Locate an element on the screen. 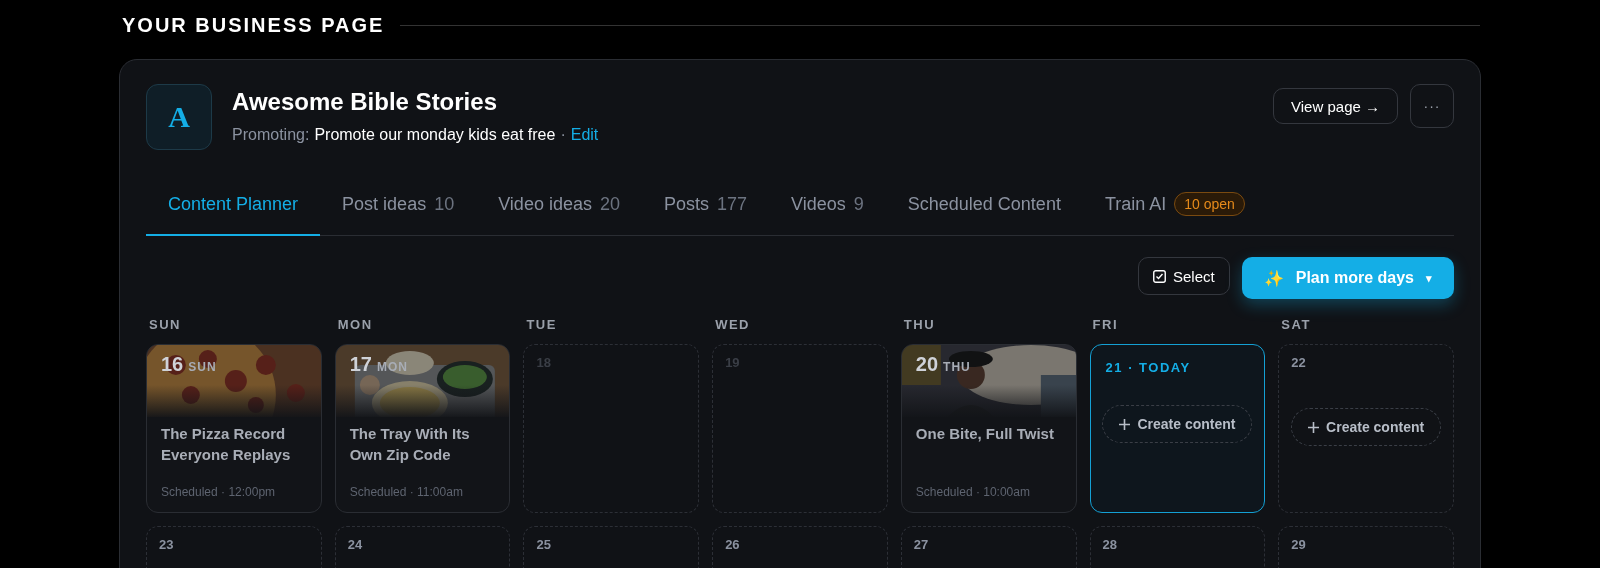 The height and width of the screenshot is (568, 1600). day-number: 17 is located at coordinates (360, 364).